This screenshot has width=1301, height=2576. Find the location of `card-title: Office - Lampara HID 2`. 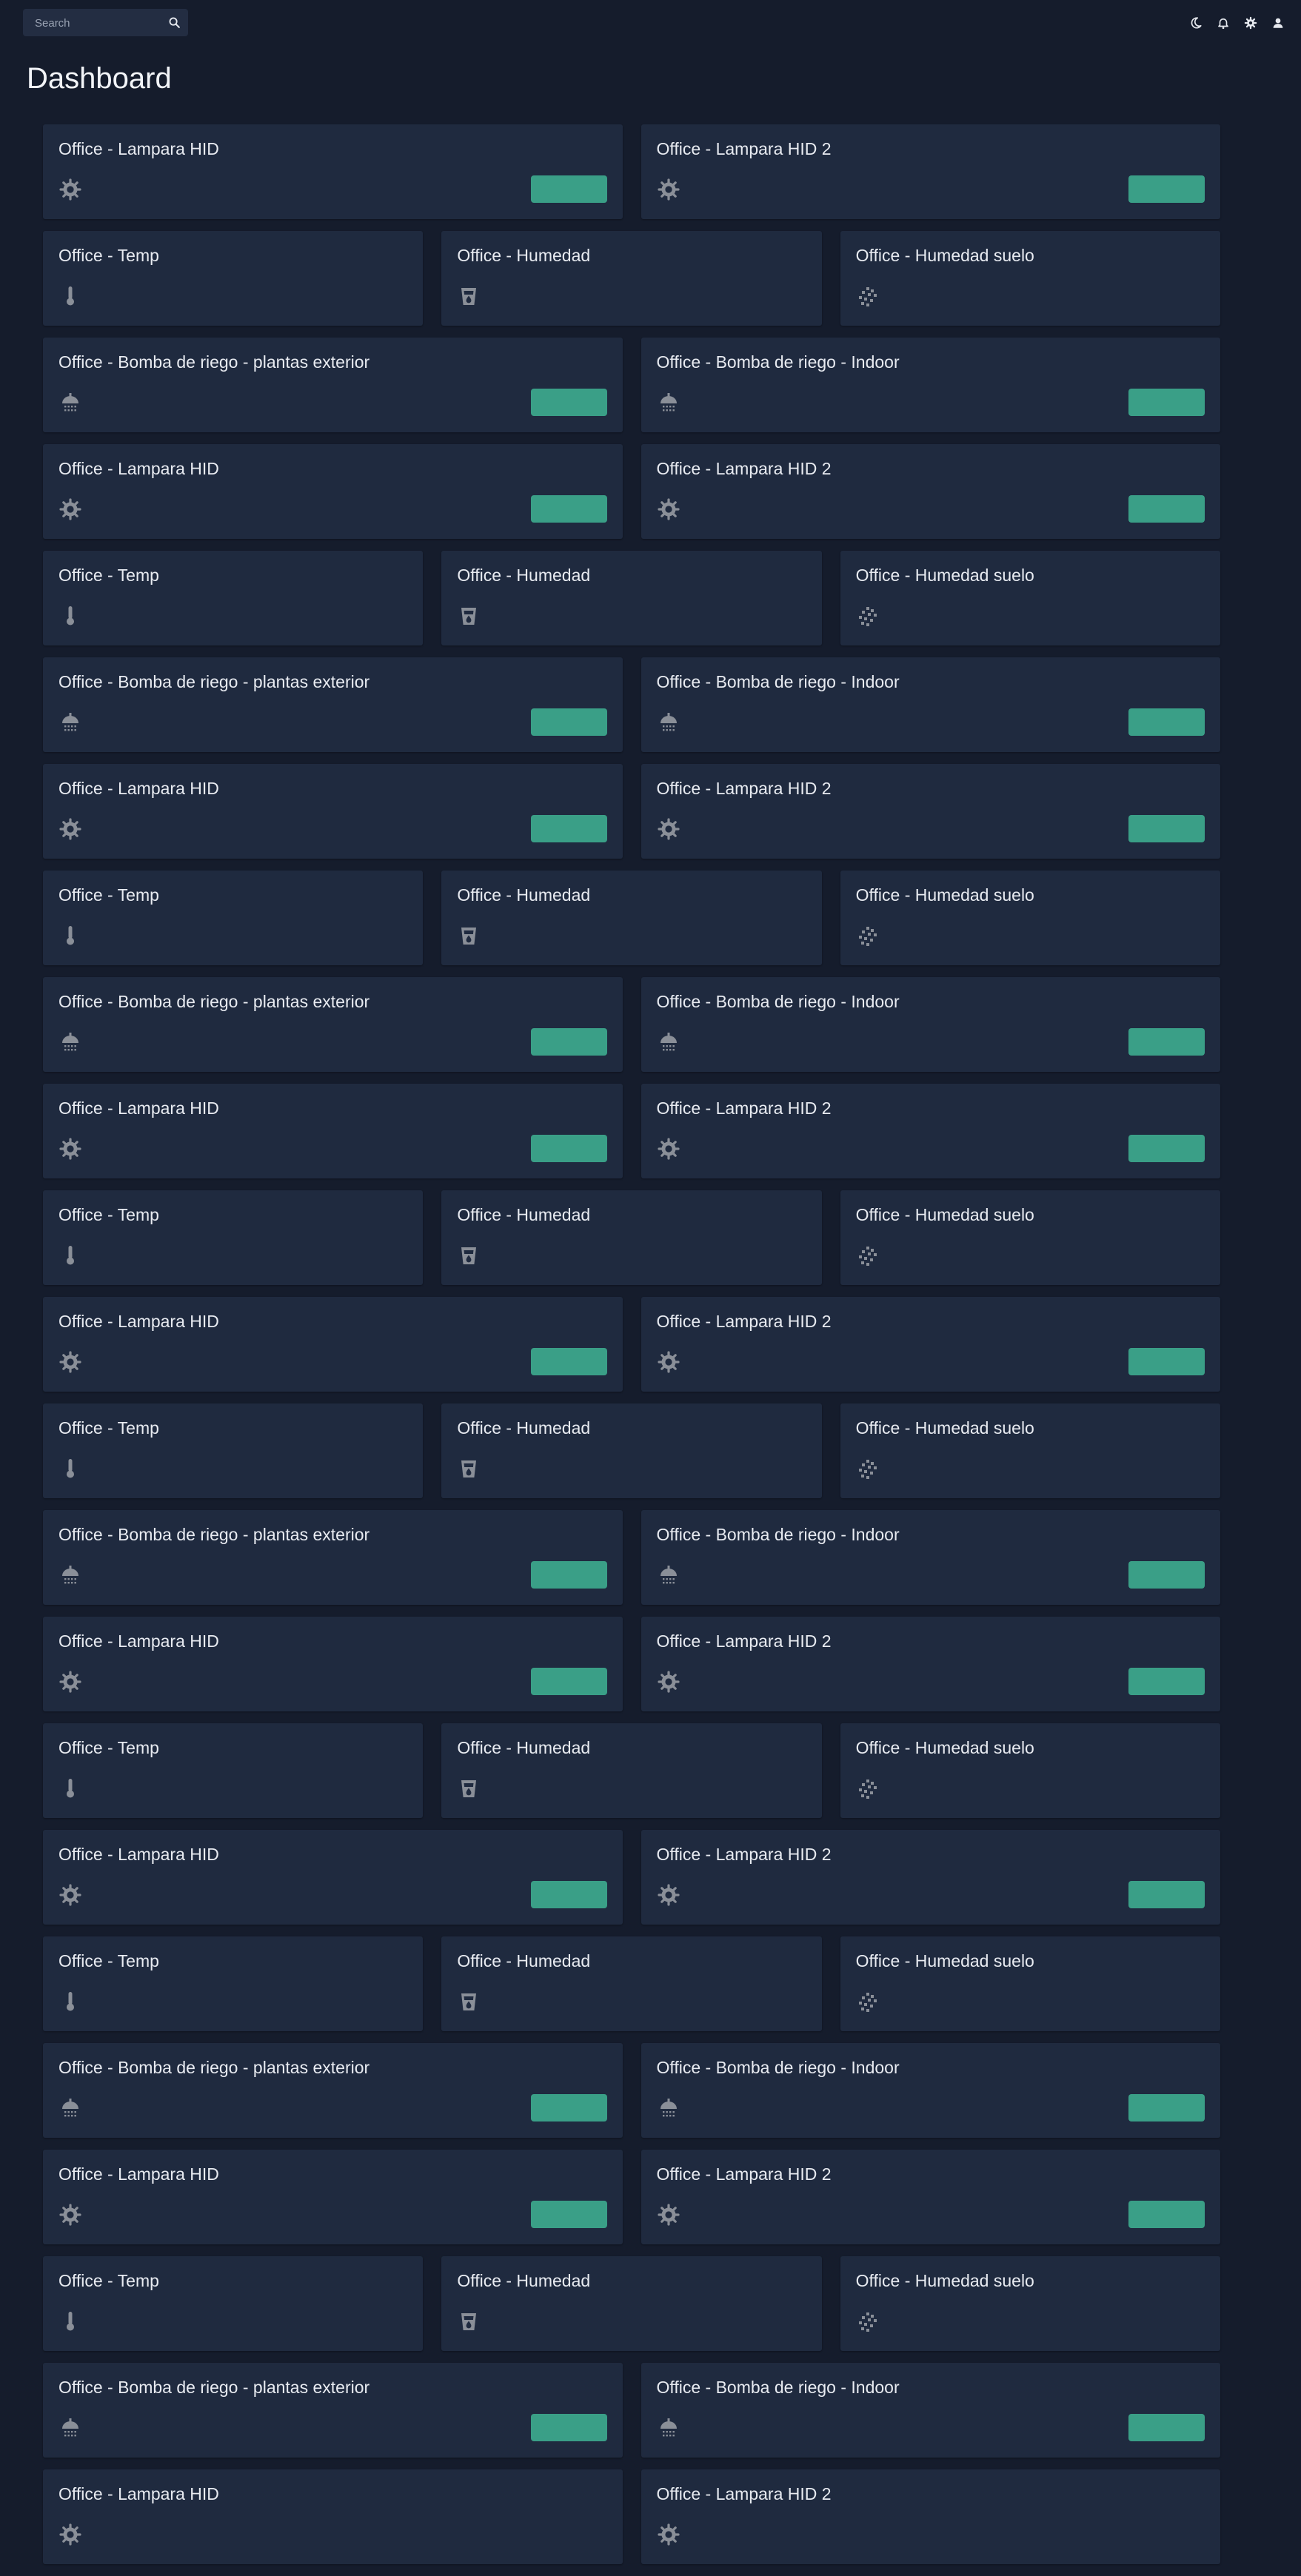

card-title: Office - Lampara HID 2 is located at coordinates (744, 468).